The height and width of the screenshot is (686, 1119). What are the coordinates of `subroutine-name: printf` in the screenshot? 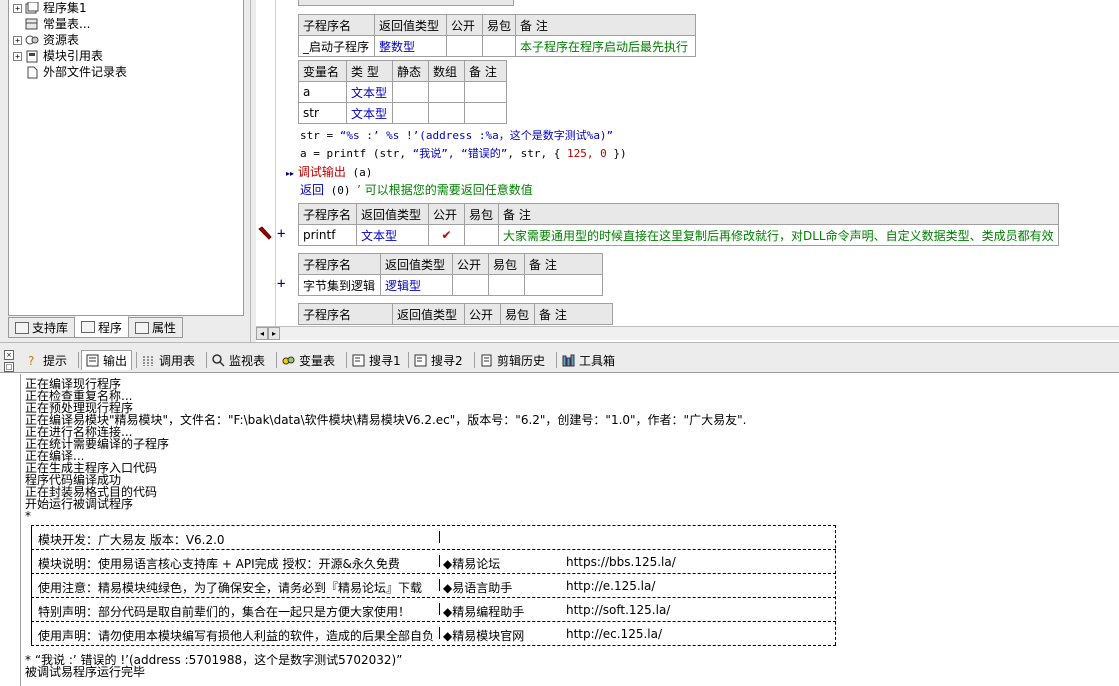 It's located at (327, 235).